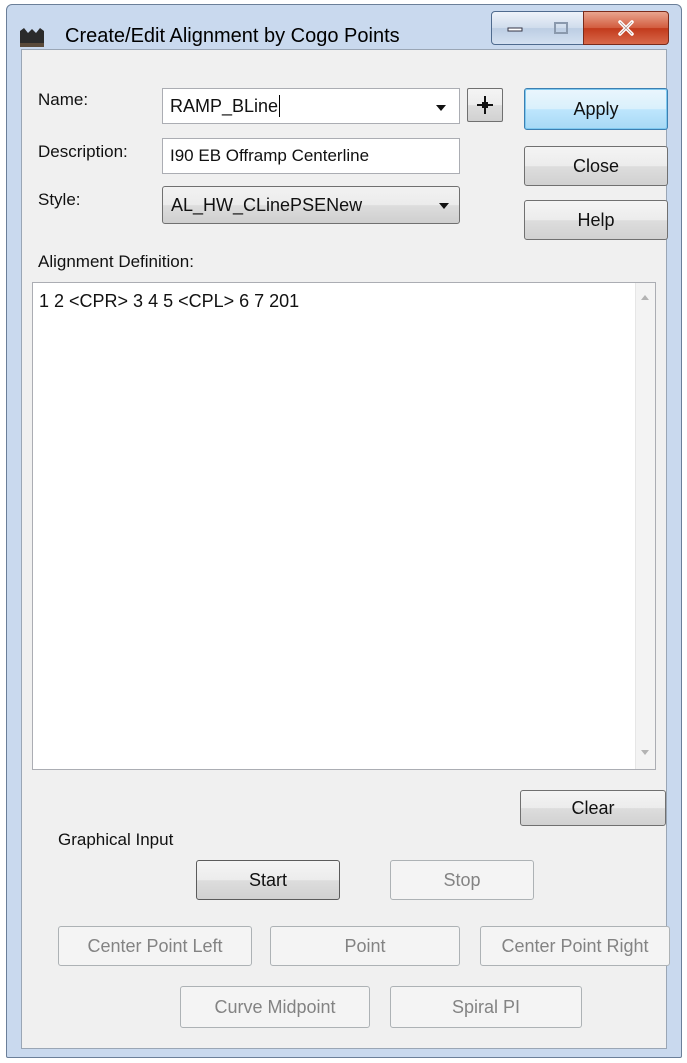 The height and width of the screenshot is (1063, 687). I want to click on stop-button: Stop, so click(462, 880).